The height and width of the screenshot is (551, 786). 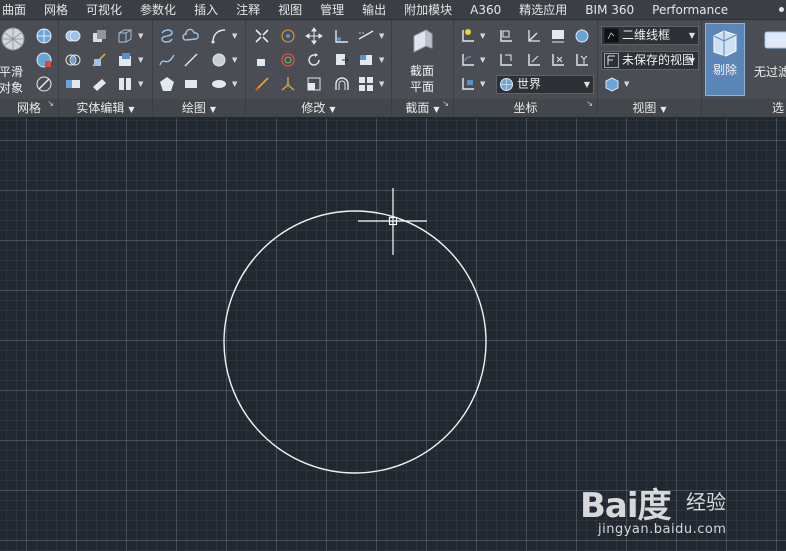 What do you see at coordinates (725, 59) in the screenshot?
I see `cull-button: 剔除` at bounding box center [725, 59].